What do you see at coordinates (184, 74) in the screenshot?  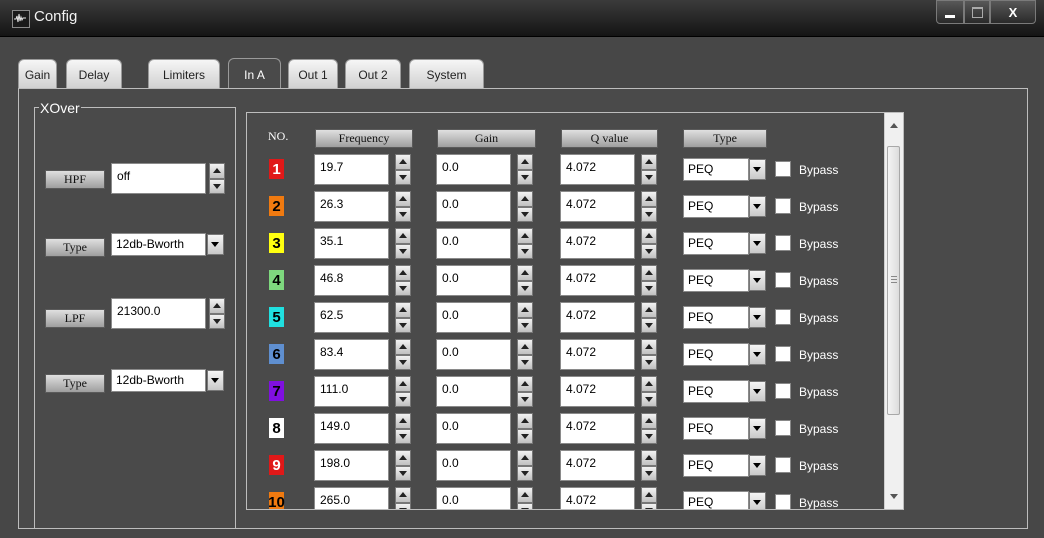 I see `tab-limiters: Limiters` at bounding box center [184, 74].